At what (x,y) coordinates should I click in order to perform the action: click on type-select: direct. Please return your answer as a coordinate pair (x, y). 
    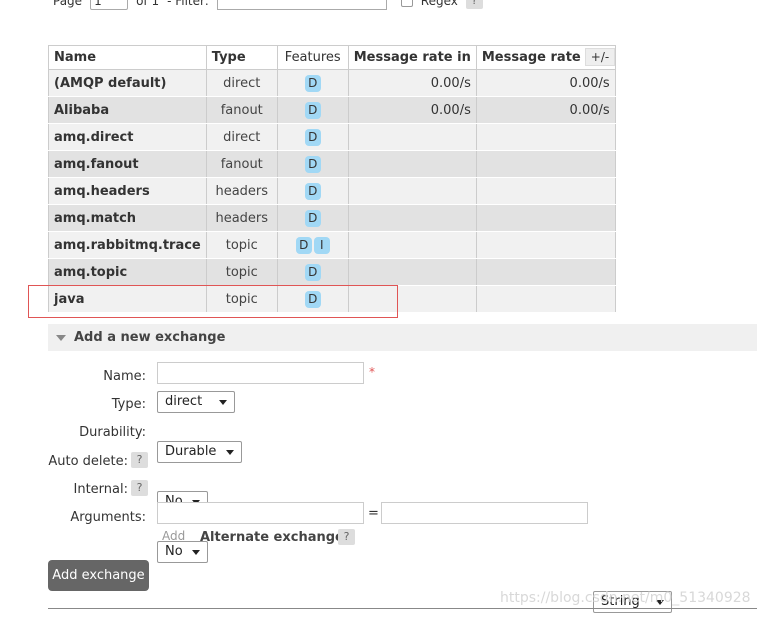
    Looking at the image, I should click on (196, 402).